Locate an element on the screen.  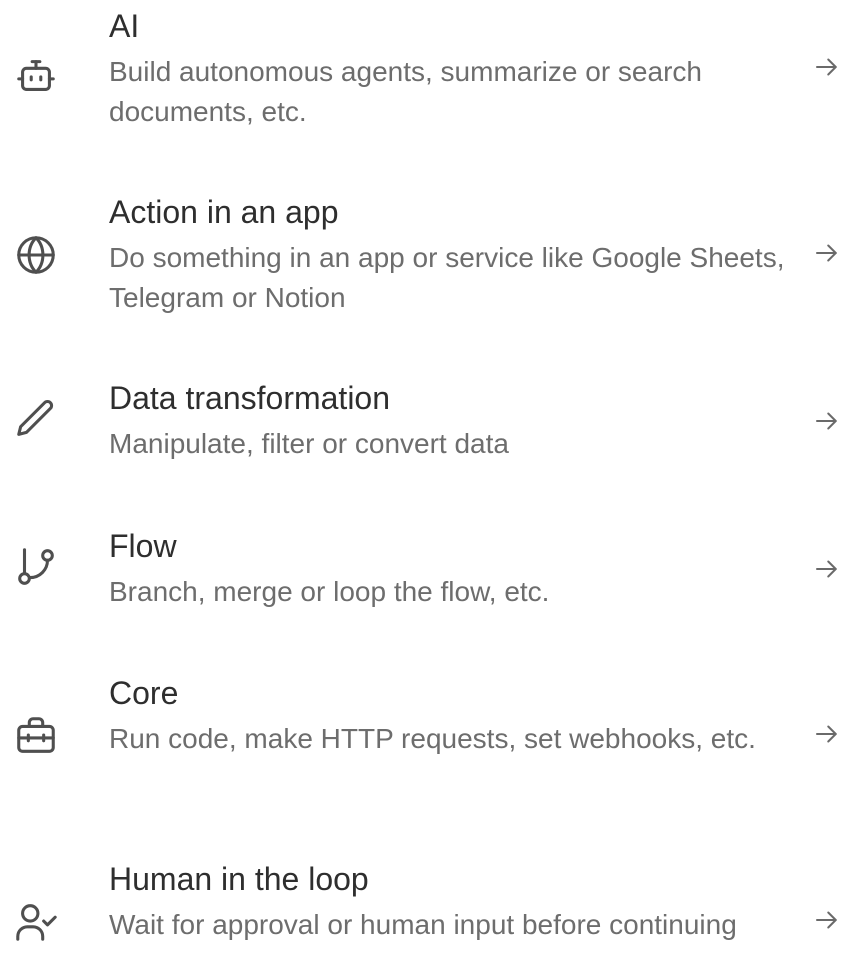
user-check-icon is located at coordinates (36, 922).